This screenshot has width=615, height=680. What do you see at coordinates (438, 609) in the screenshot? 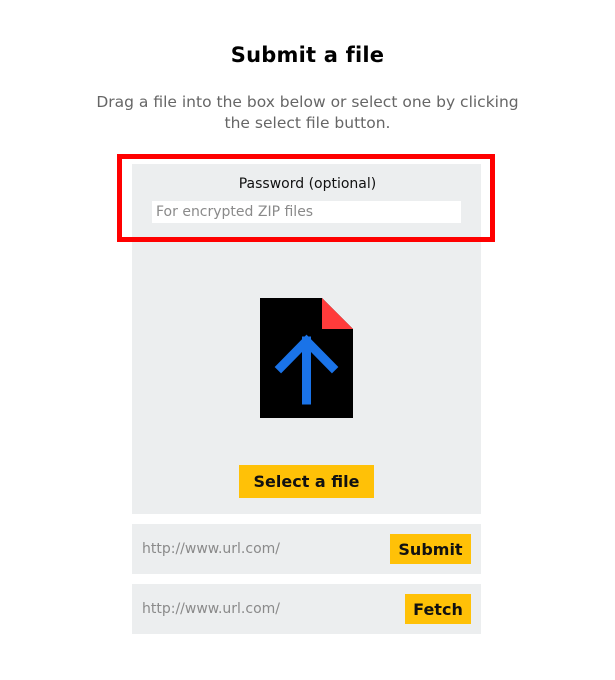
I see `fetch-url-button: Fetch` at bounding box center [438, 609].